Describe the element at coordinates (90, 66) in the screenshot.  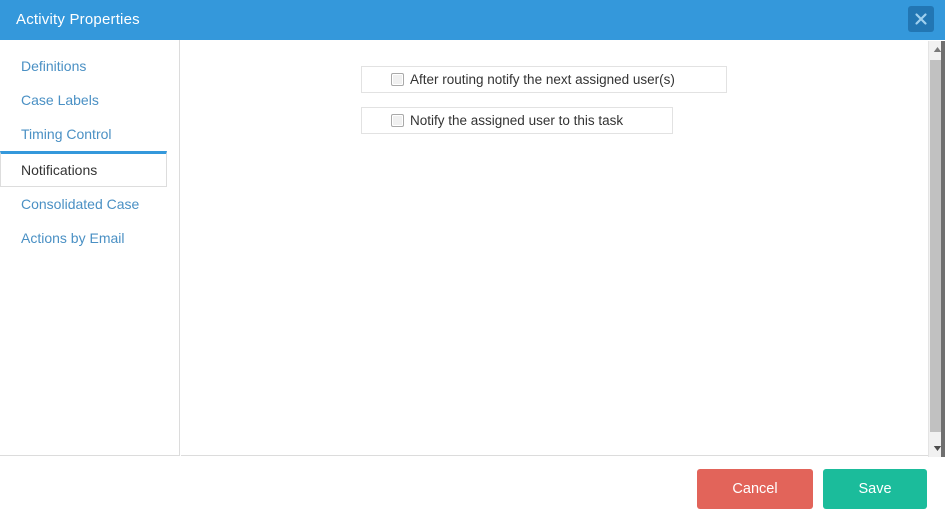
I see `sidebar-item-definitions: Definitions` at that location.